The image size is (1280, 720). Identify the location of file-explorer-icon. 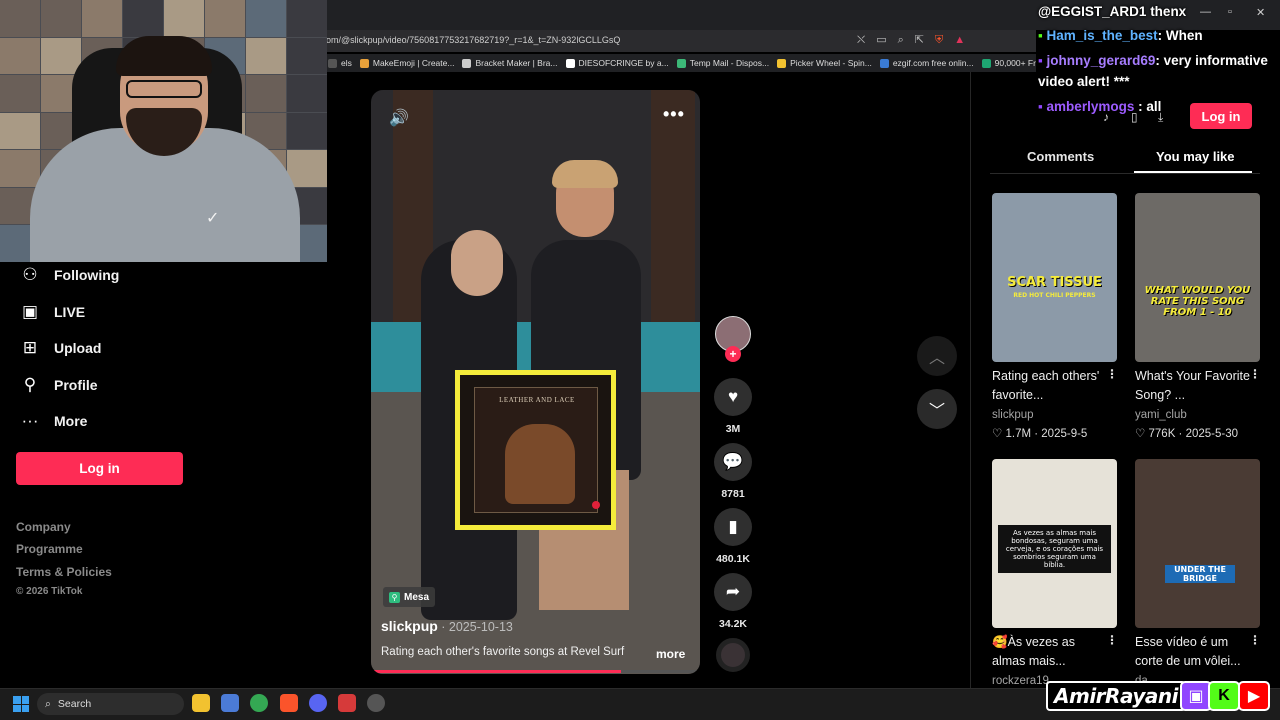
(201, 703).